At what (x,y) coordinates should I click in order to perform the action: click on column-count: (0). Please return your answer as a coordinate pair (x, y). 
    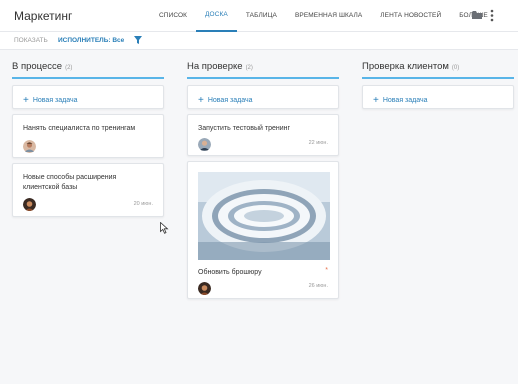
    Looking at the image, I should click on (455, 68).